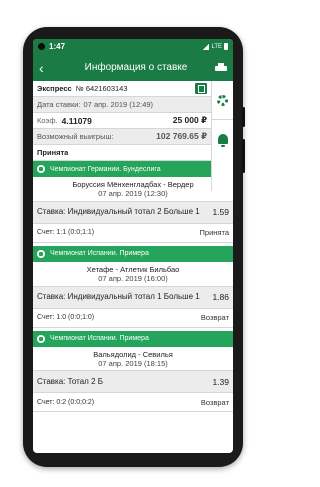 This screenshot has height=487, width=320. Describe the element at coordinates (66, 402) in the screenshot. I see `score-text: Счет: 0:2 (0:0;0:2)` at that location.